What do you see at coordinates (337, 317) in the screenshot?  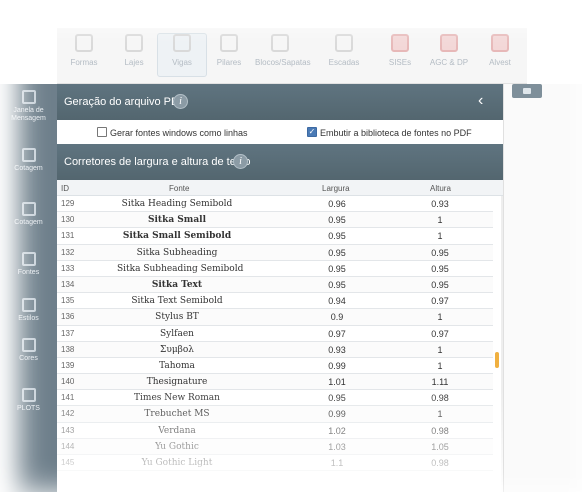 I see `cell-width: 0.9` at bounding box center [337, 317].